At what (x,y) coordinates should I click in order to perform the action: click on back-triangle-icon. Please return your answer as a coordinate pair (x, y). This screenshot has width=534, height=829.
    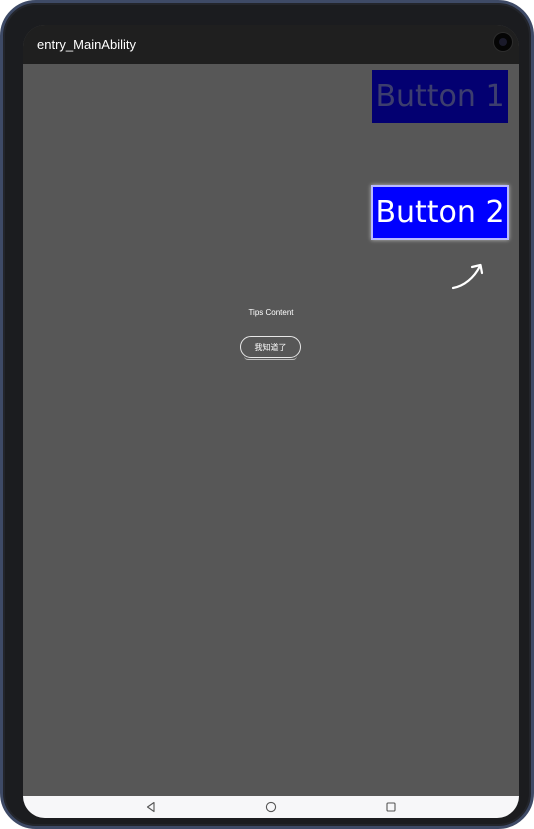
    Looking at the image, I should click on (150, 807).